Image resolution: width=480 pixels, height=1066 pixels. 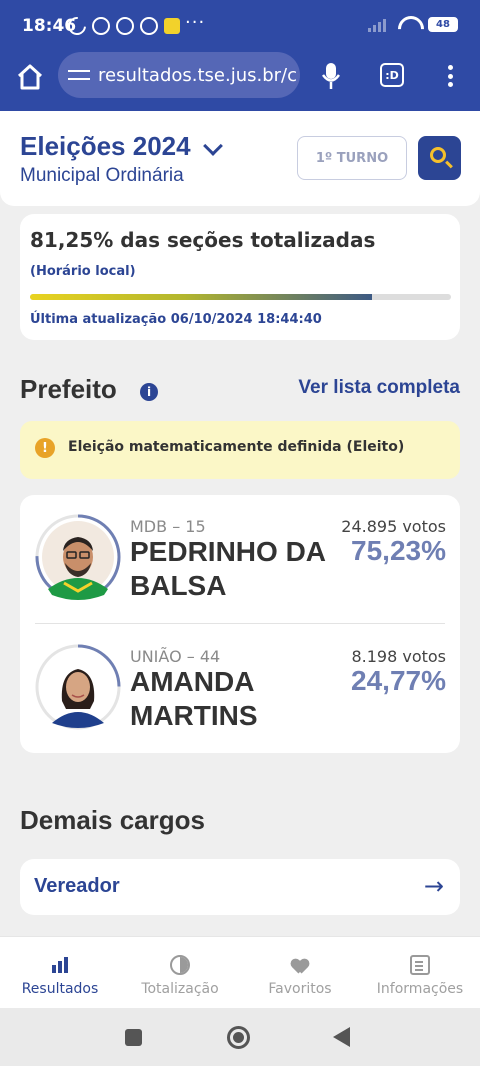 What do you see at coordinates (68, 389) in the screenshot?
I see `section-title: Prefeito` at bounding box center [68, 389].